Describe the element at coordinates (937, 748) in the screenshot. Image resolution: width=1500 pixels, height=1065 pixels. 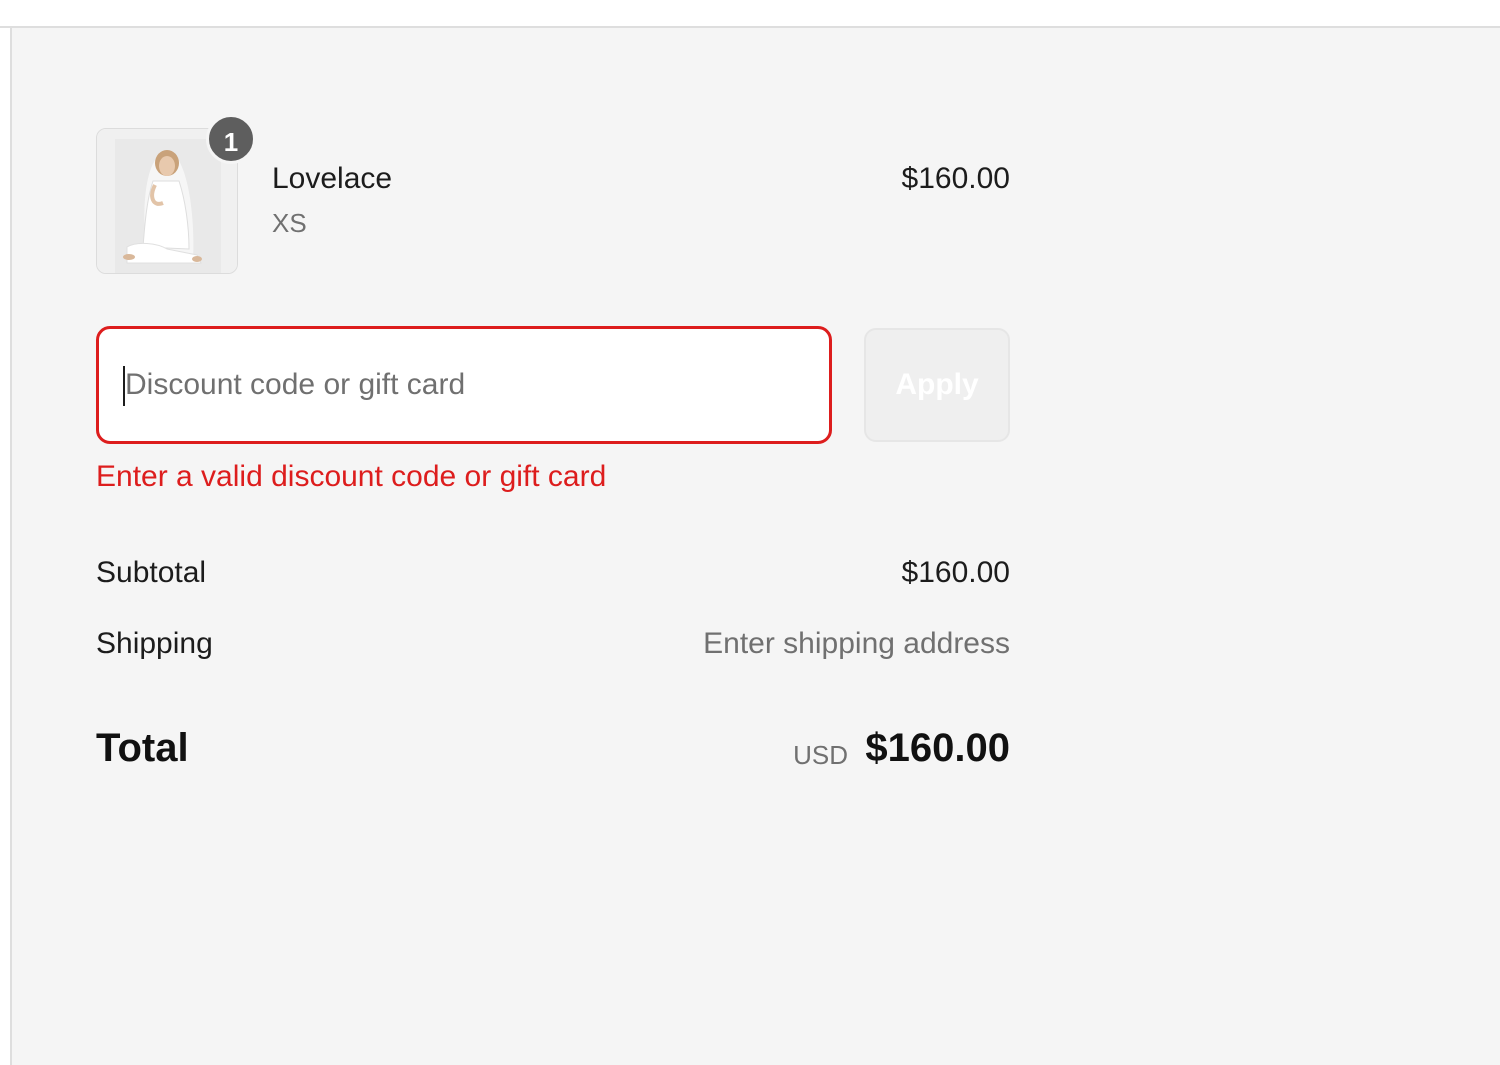
I see `total-amount: $160.00` at that location.